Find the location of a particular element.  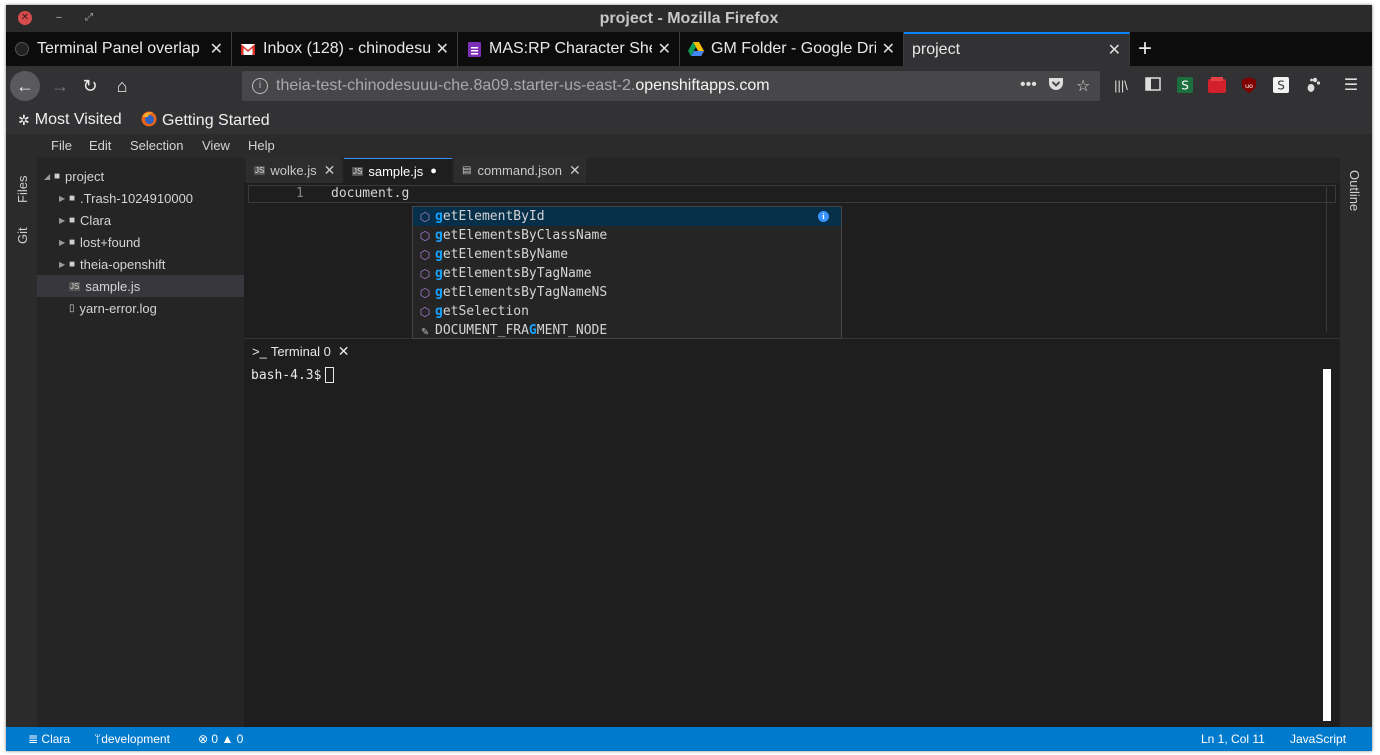

tab-files: Files is located at coordinates (22, 189).